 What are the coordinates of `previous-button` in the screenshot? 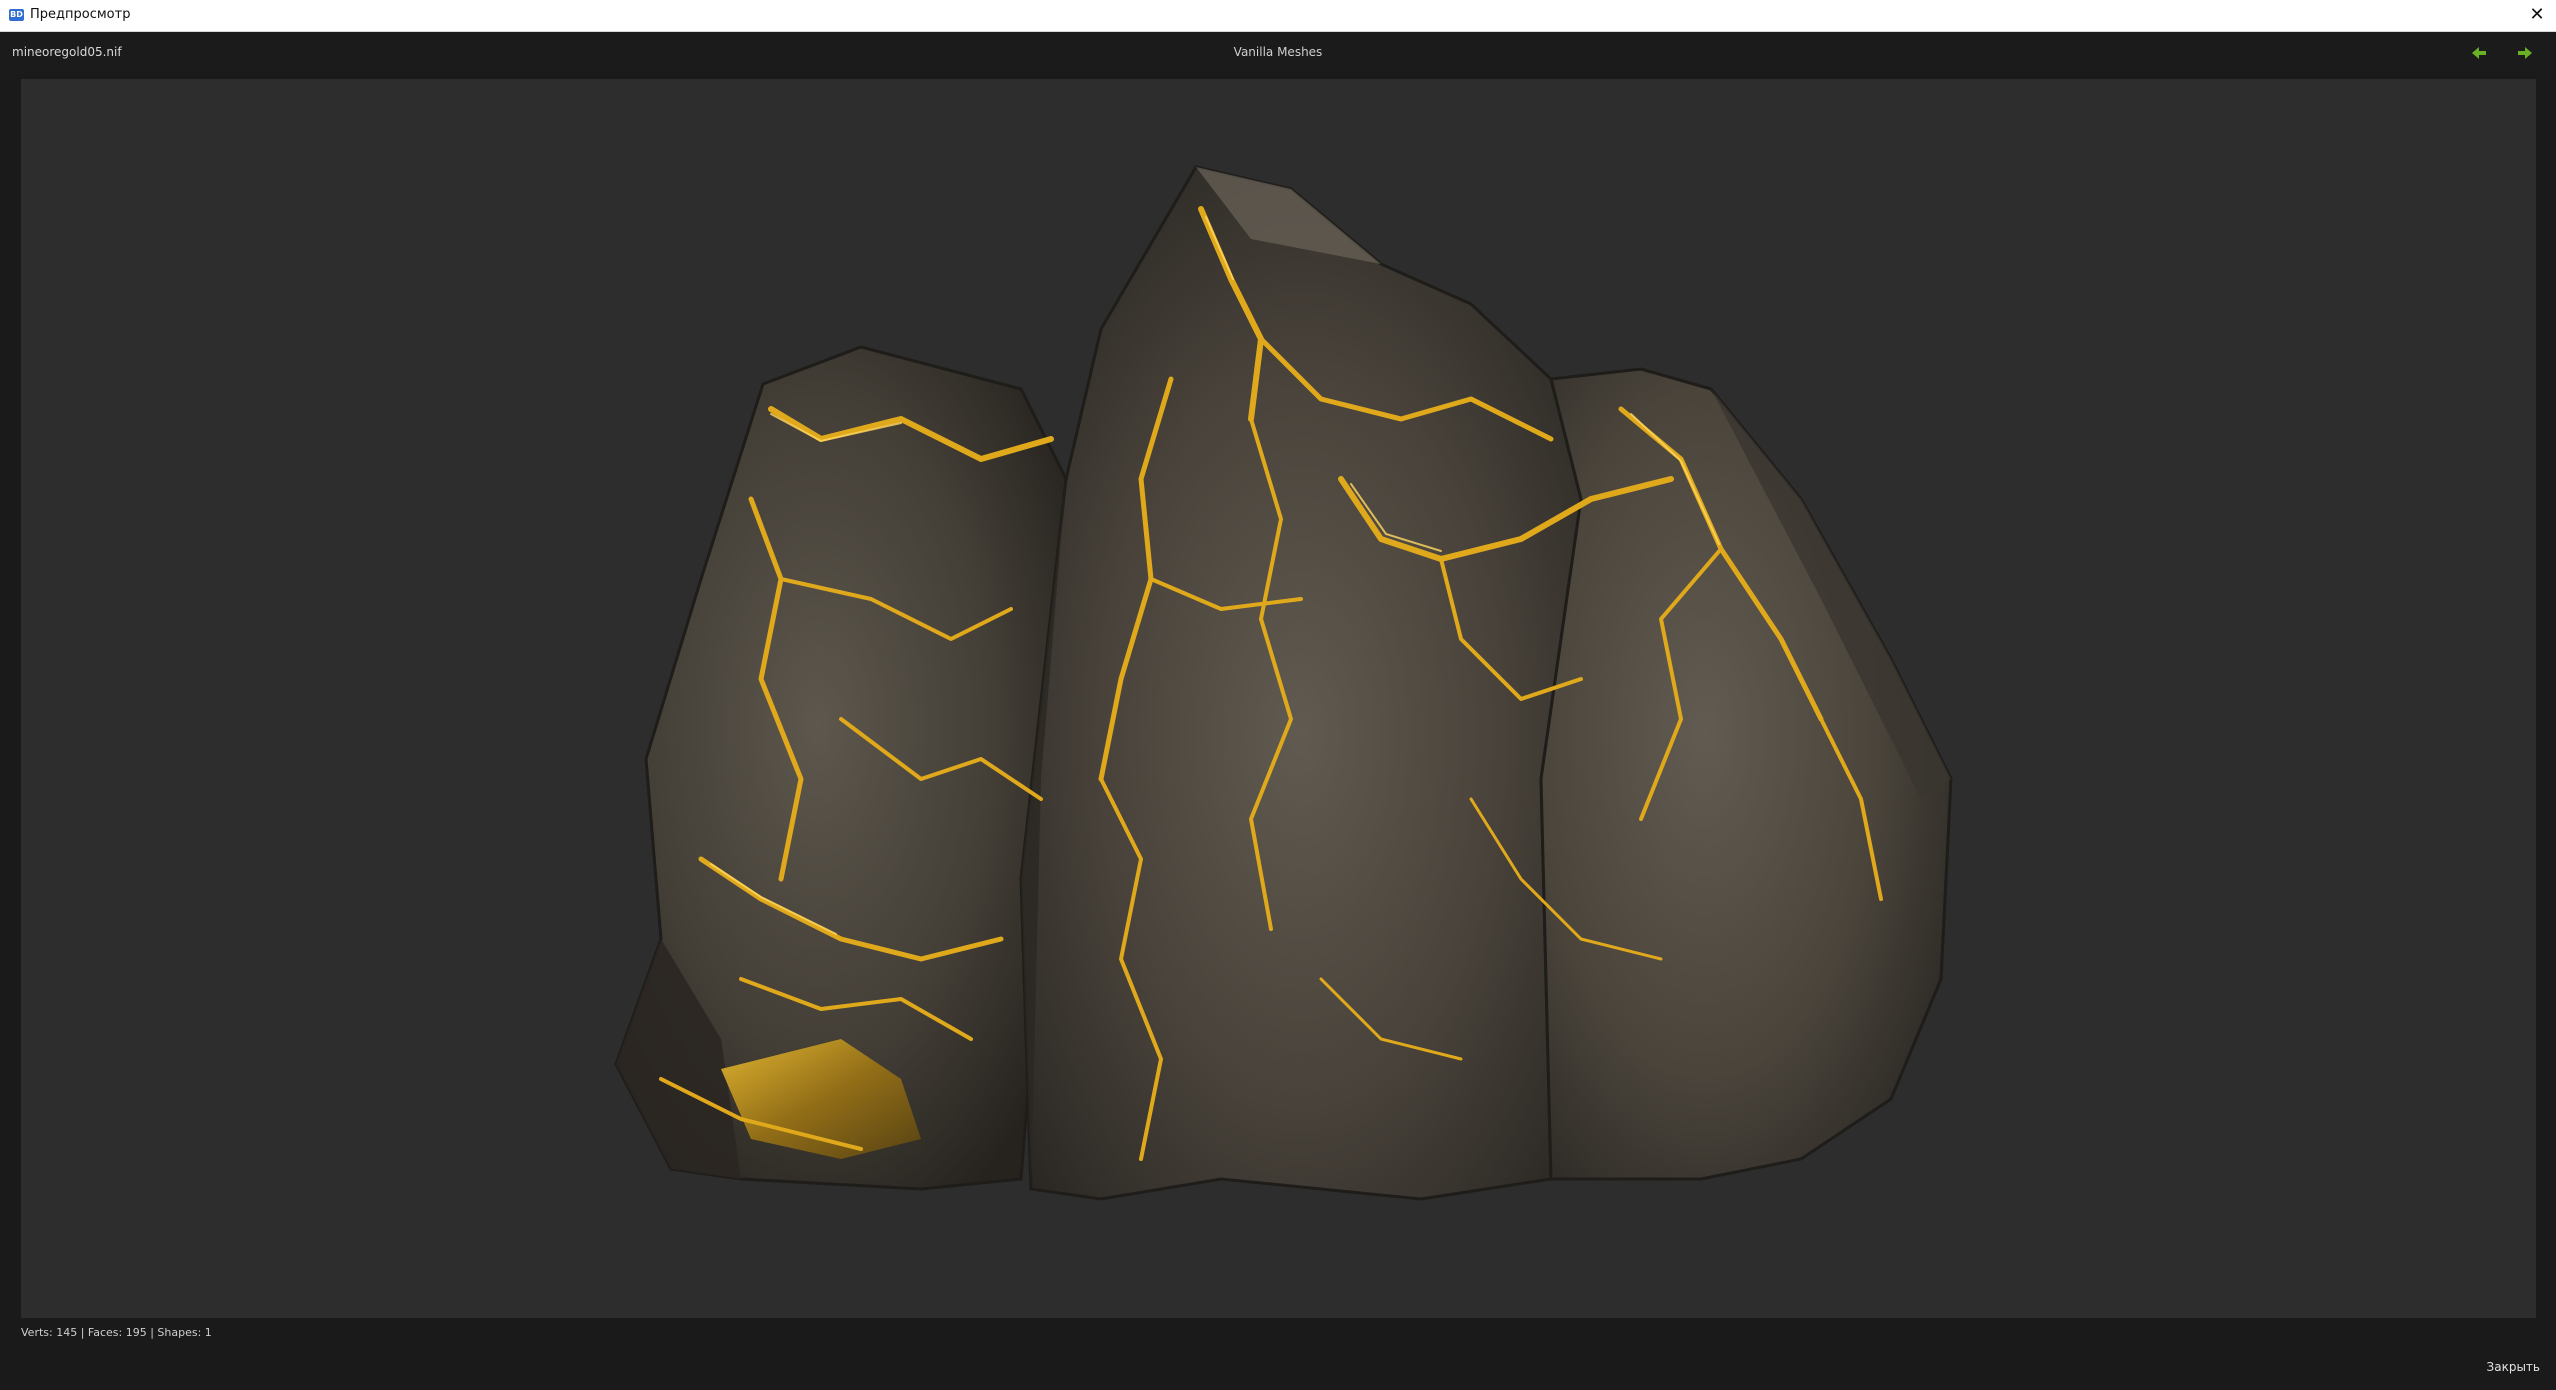 It's located at (2479, 53).